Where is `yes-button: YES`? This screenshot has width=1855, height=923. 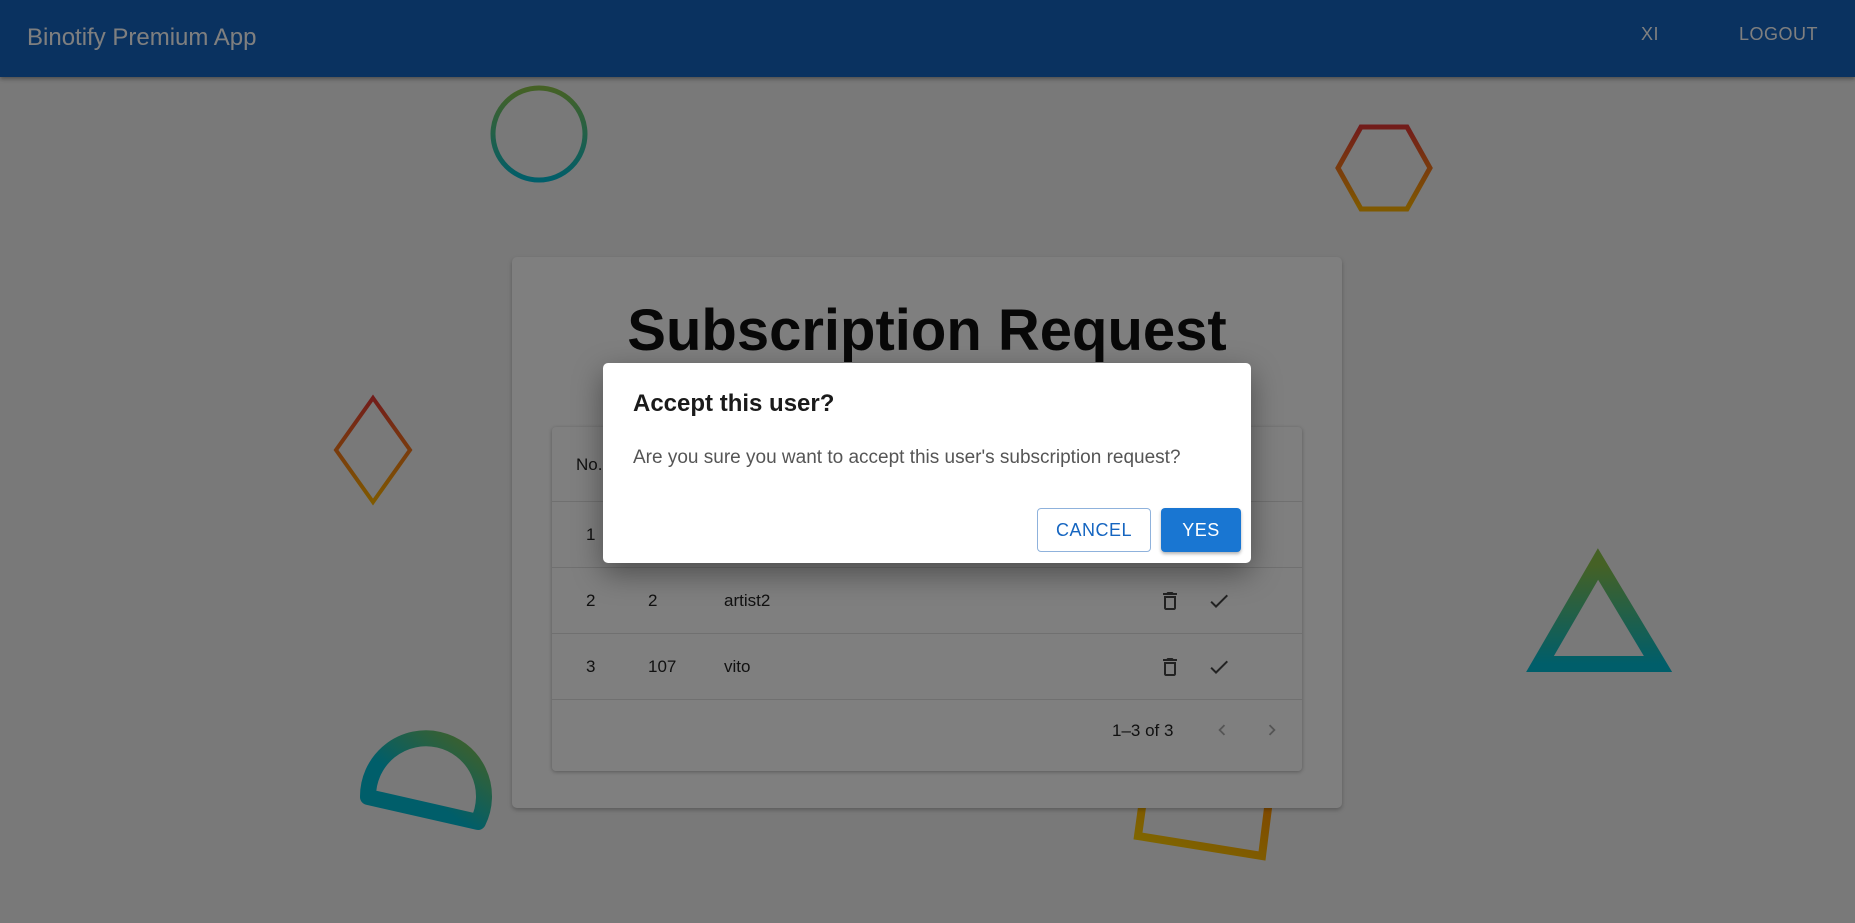
yes-button: YES is located at coordinates (1201, 530).